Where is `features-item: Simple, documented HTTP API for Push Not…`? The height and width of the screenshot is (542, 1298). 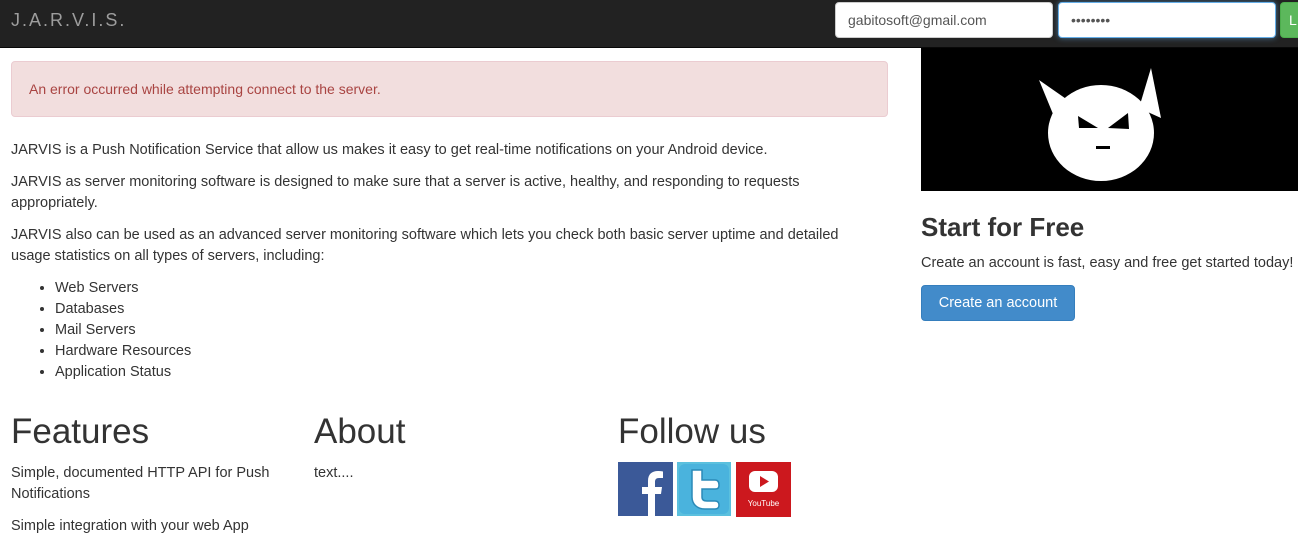
features-item: Simple, documented HTTP API for Push Not… is located at coordinates (140, 483).